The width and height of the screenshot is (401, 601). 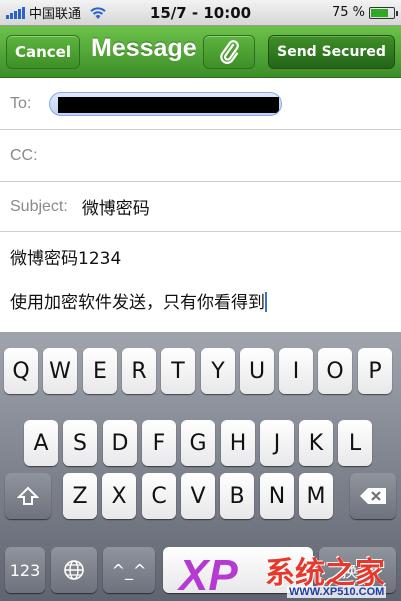 What do you see at coordinates (296, 371) in the screenshot?
I see `key-i: I` at bounding box center [296, 371].